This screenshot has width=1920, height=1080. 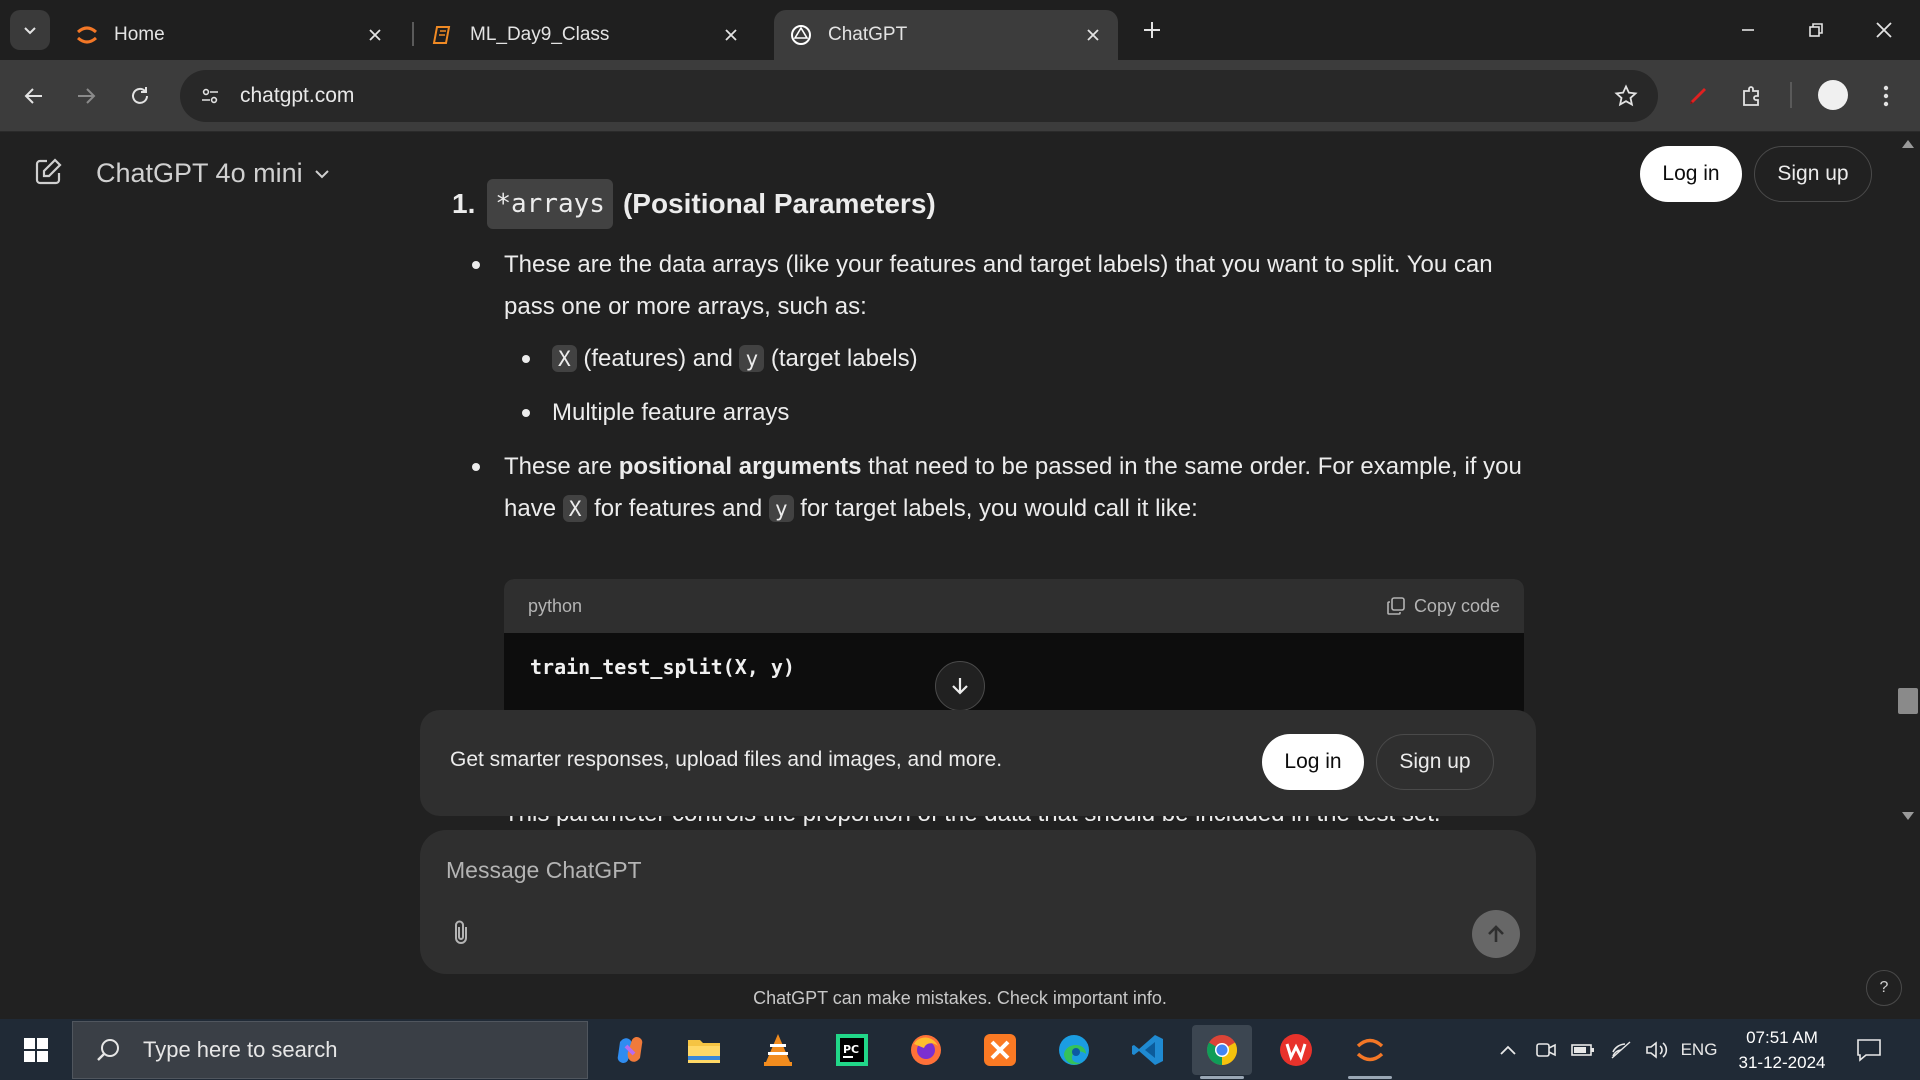 What do you see at coordinates (1222, 1052) in the screenshot?
I see `chrome-icon` at bounding box center [1222, 1052].